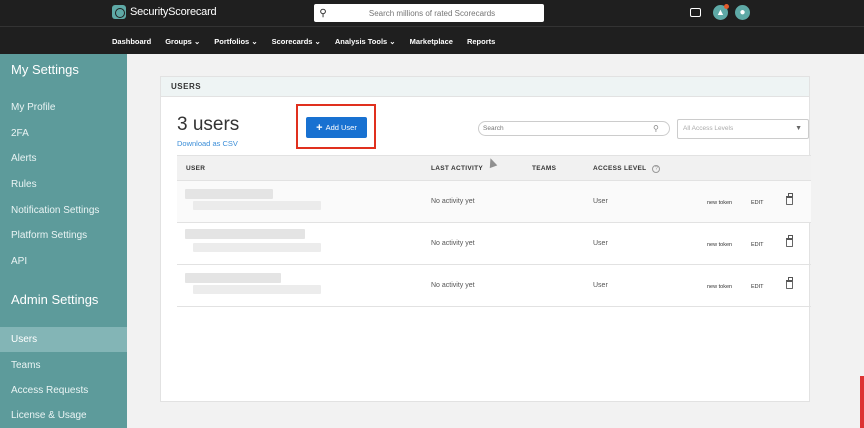 The height and width of the screenshot is (428, 864). I want to click on bell-icon: ▲, so click(721, 12).